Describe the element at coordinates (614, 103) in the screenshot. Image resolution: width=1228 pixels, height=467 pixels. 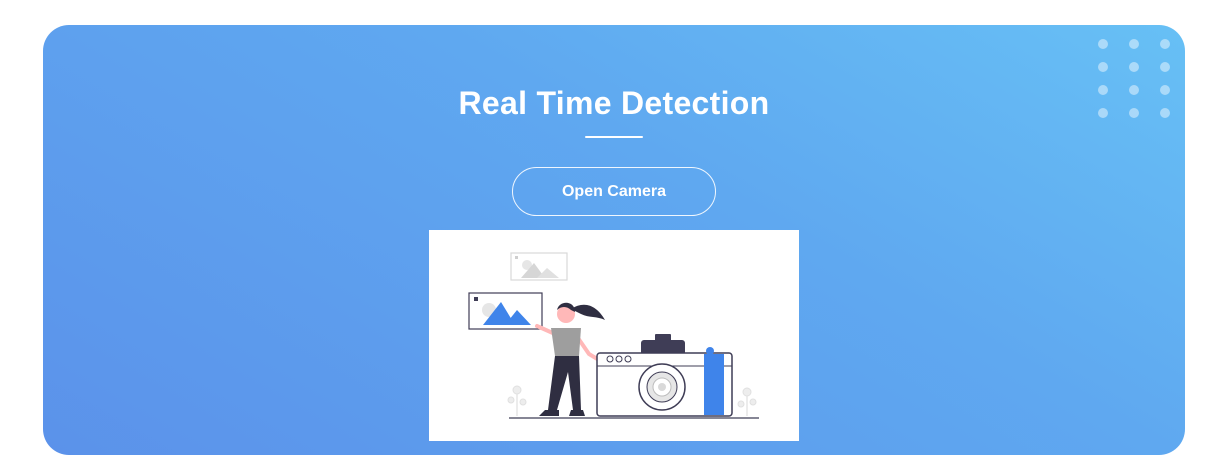
I see `page-title: Real Time Detection` at that location.